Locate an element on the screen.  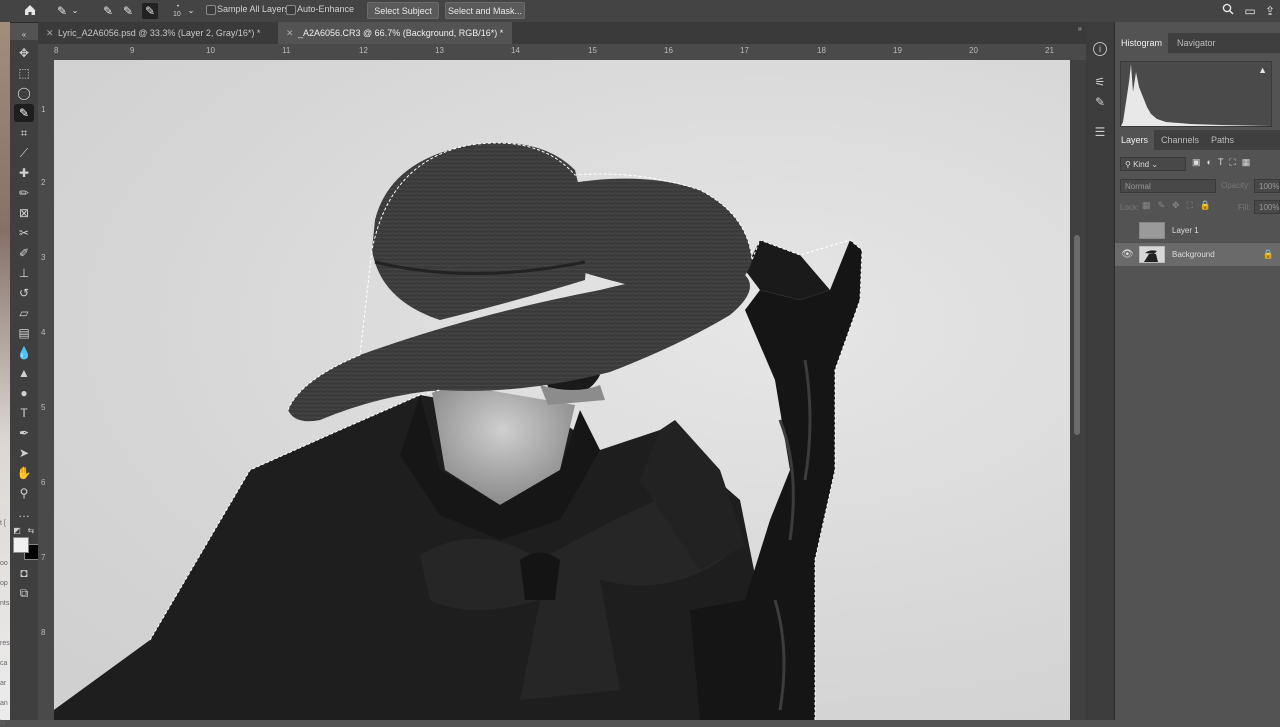
brush-settings-icon: ✎ is located at coordinates (1100, 102).